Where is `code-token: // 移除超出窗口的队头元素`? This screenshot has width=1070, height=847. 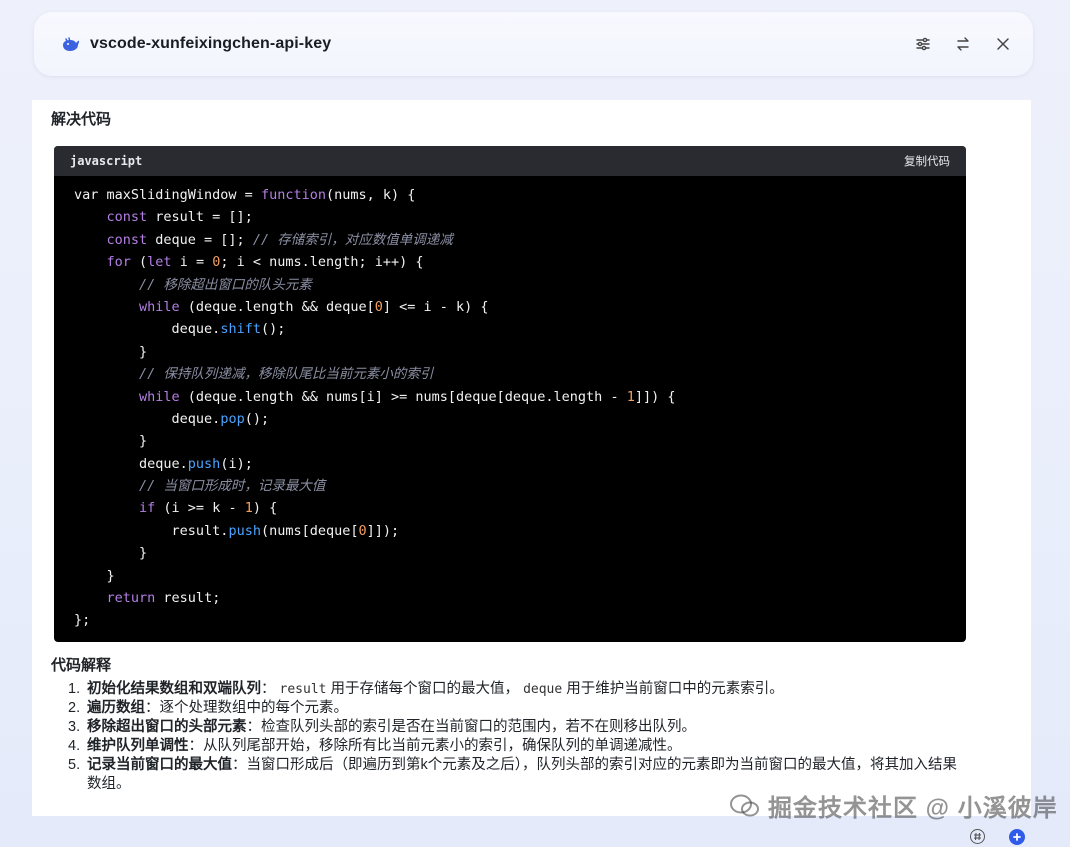
code-token: // 移除超出窗口的队头元素 is located at coordinates (225, 284).